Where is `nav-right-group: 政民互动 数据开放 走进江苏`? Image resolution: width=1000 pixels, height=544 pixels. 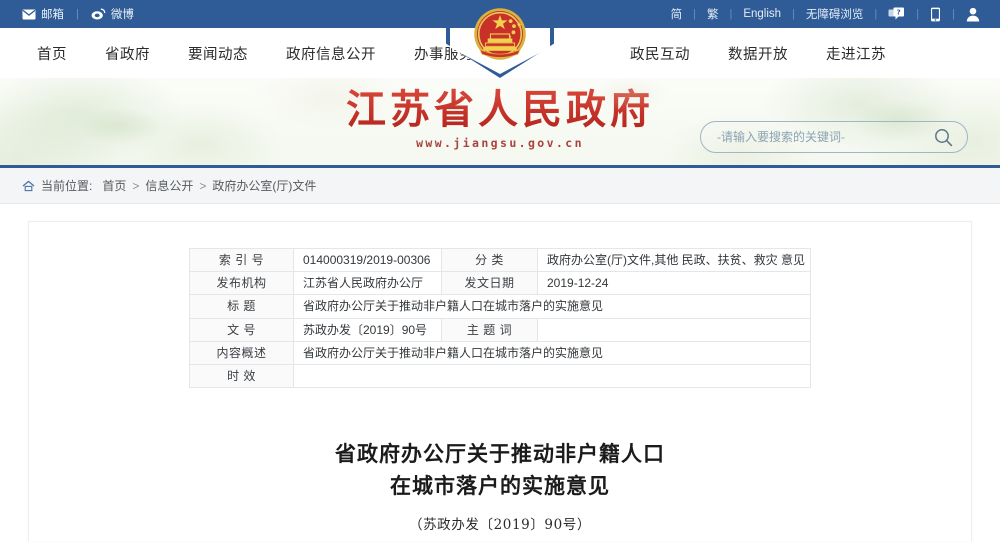 nav-right-group: 政民互动 数据开放 走进江苏 is located at coordinates (758, 53).